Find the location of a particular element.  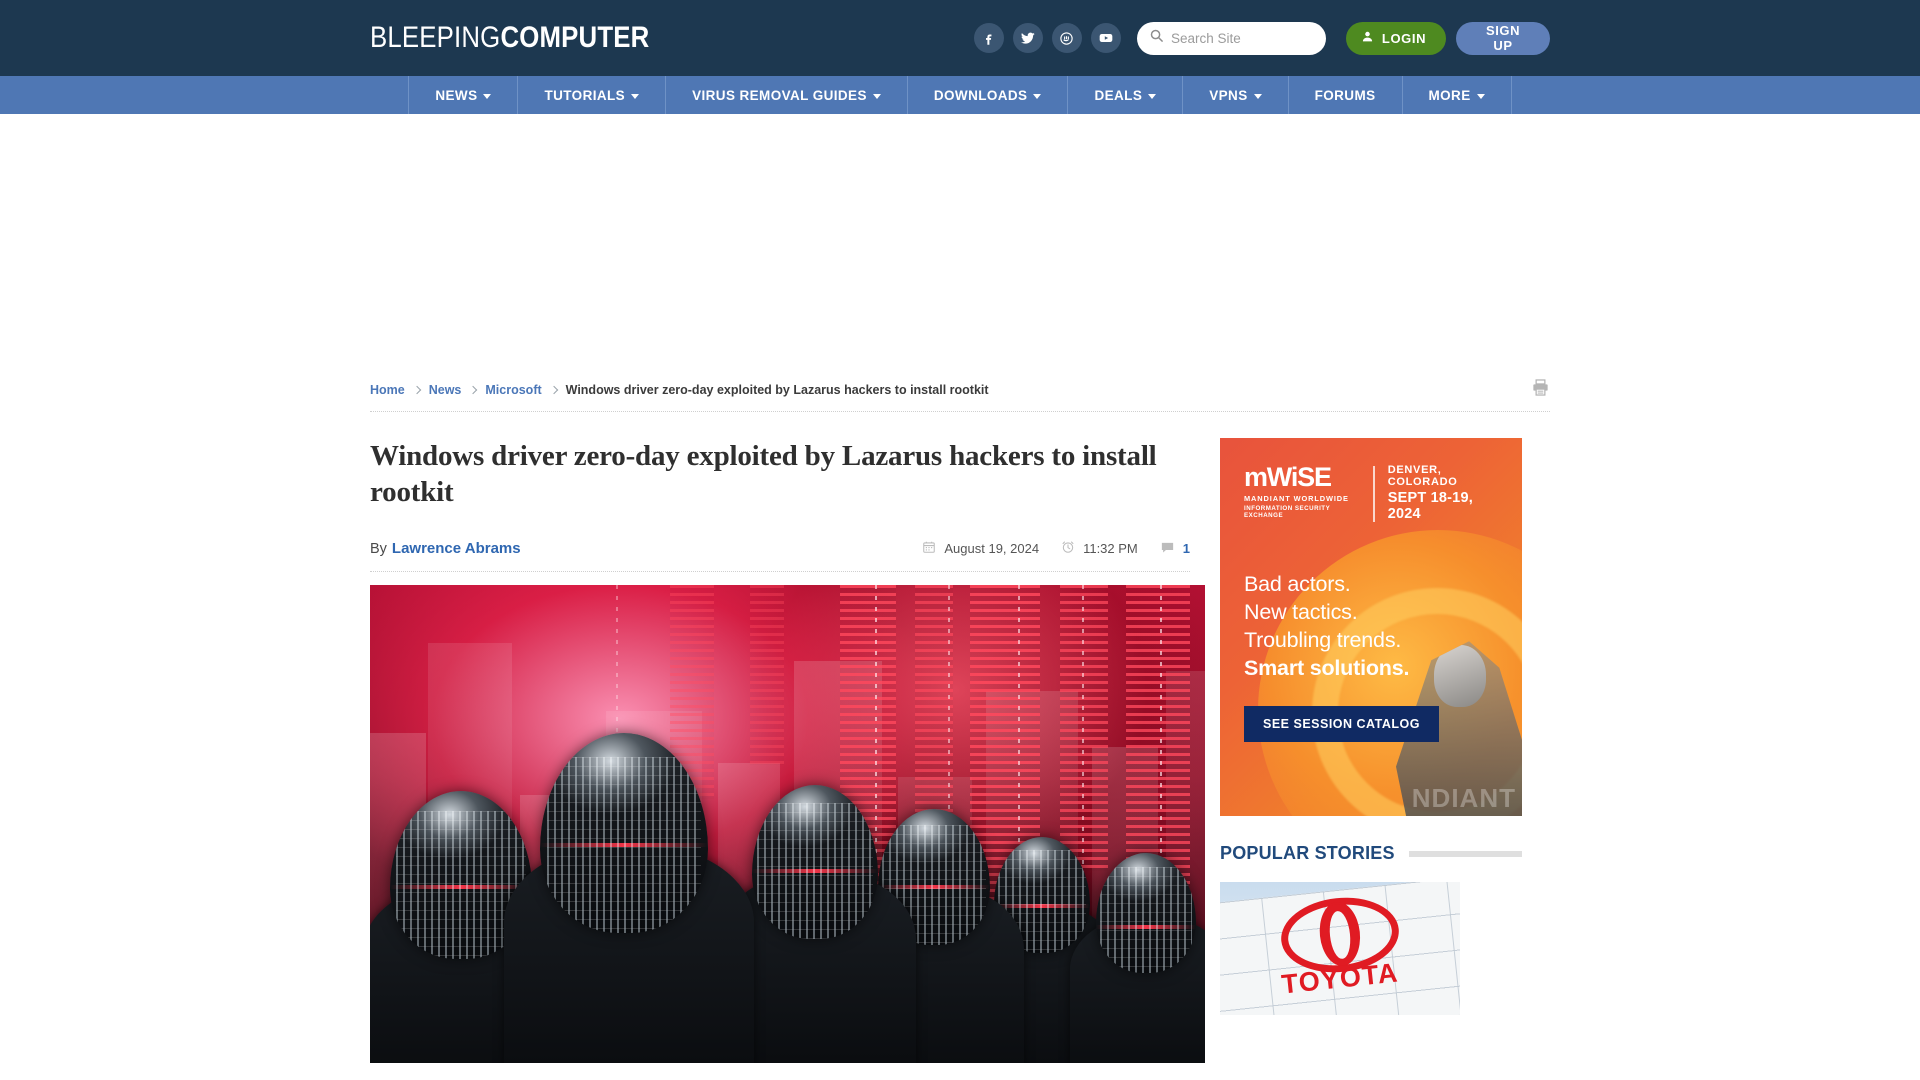

by-label: By is located at coordinates (378, 548).